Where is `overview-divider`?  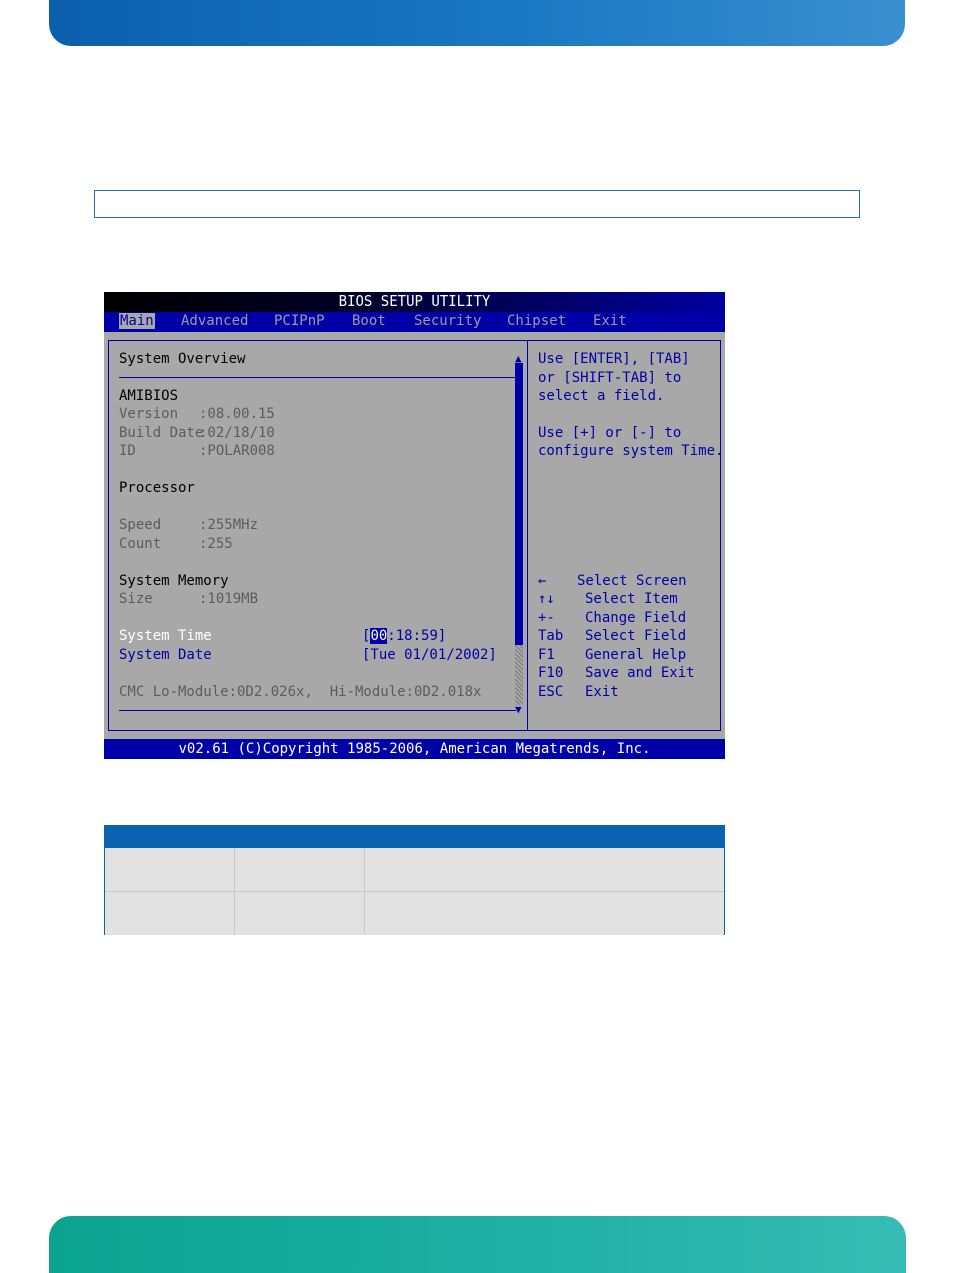
overview-divider is located at coordinates (317, 377).